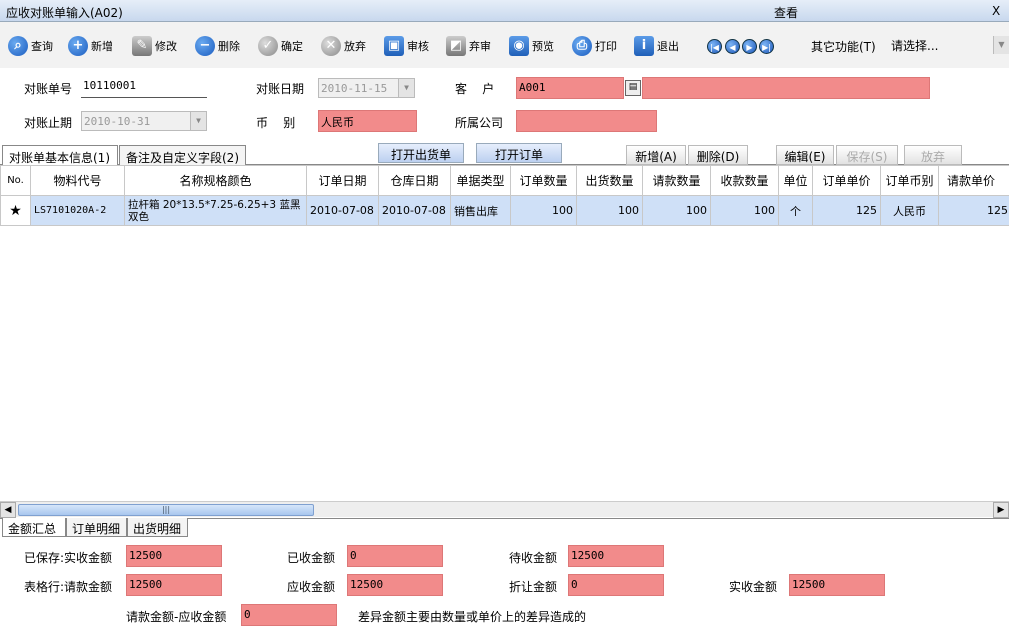 The height and width of the screenshot is (640, 1009). I want to click on end-date-field: 2010-10-31 ▼, so click(144, 121).